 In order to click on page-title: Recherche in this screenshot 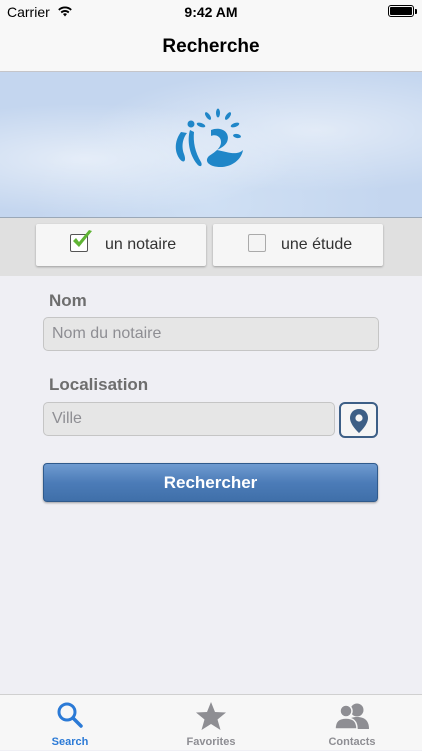, I will do `click(211, 46)`.